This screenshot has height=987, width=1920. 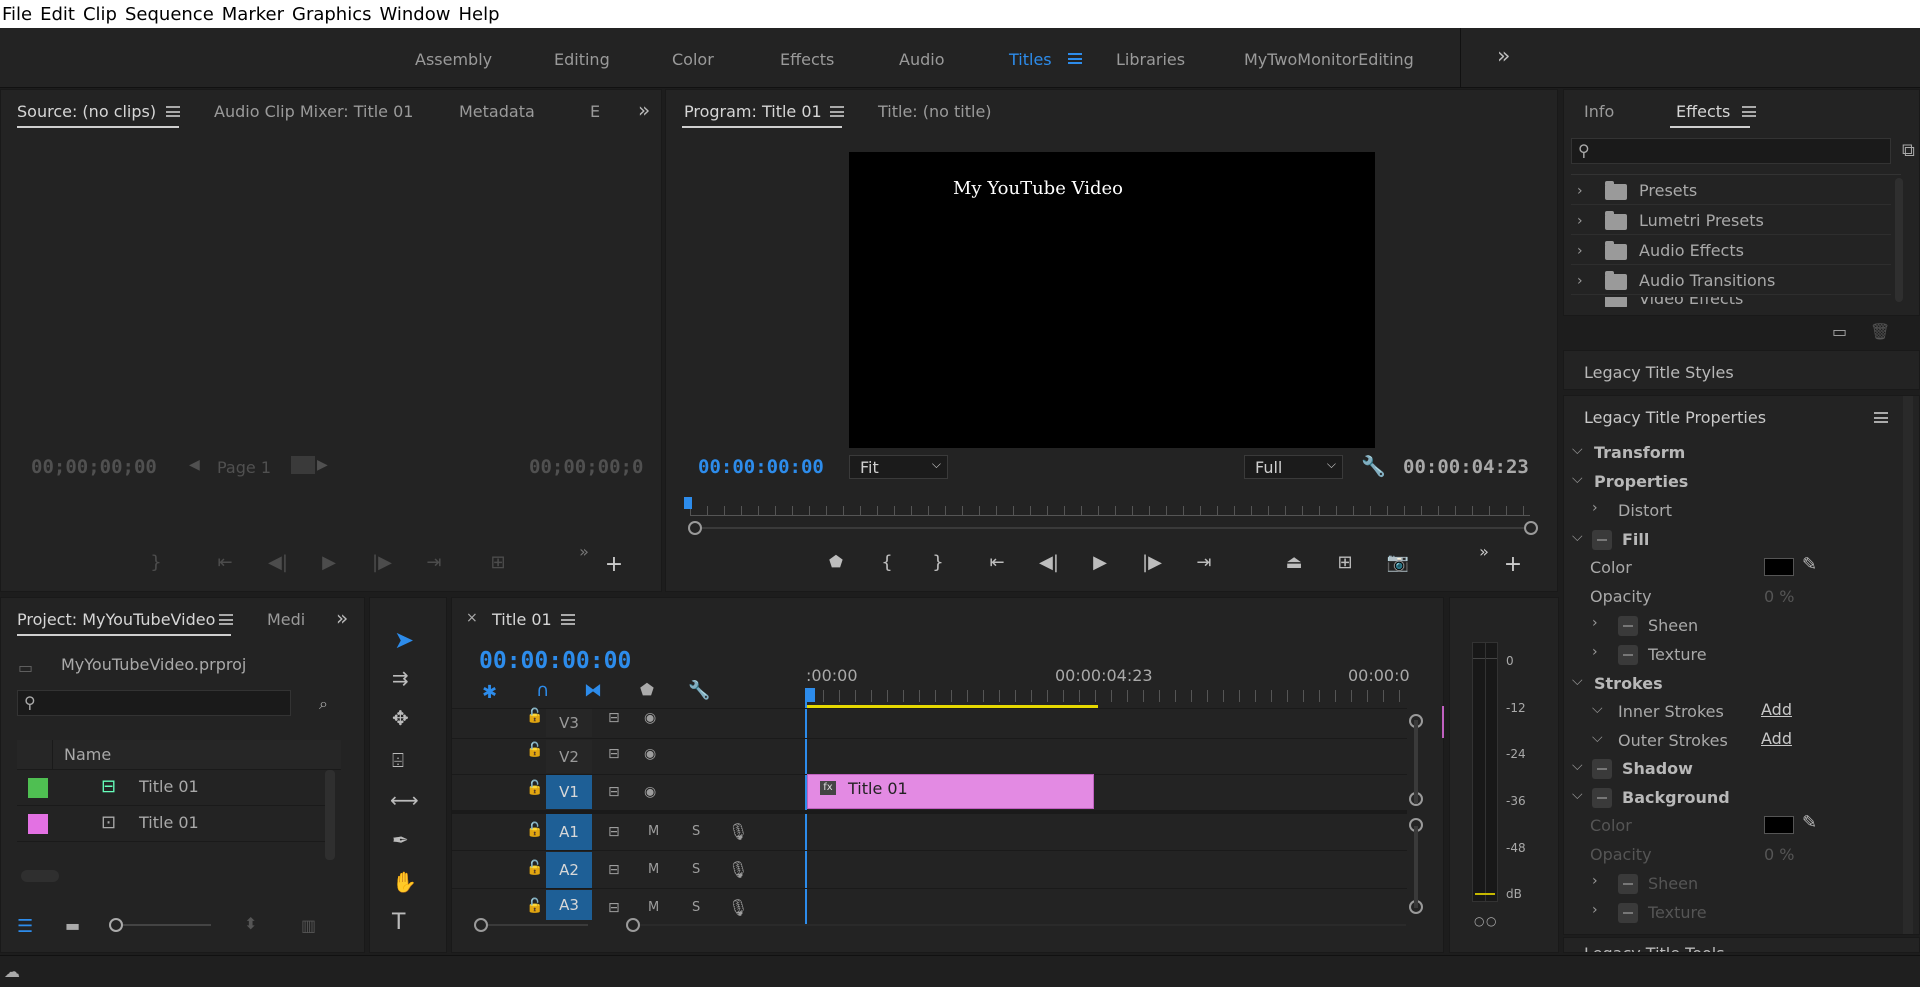 What do you see at coordinates (935, 111) in the screenshot?
I see `tab-title: Title: (no title)` at bounding box center [935, 111].